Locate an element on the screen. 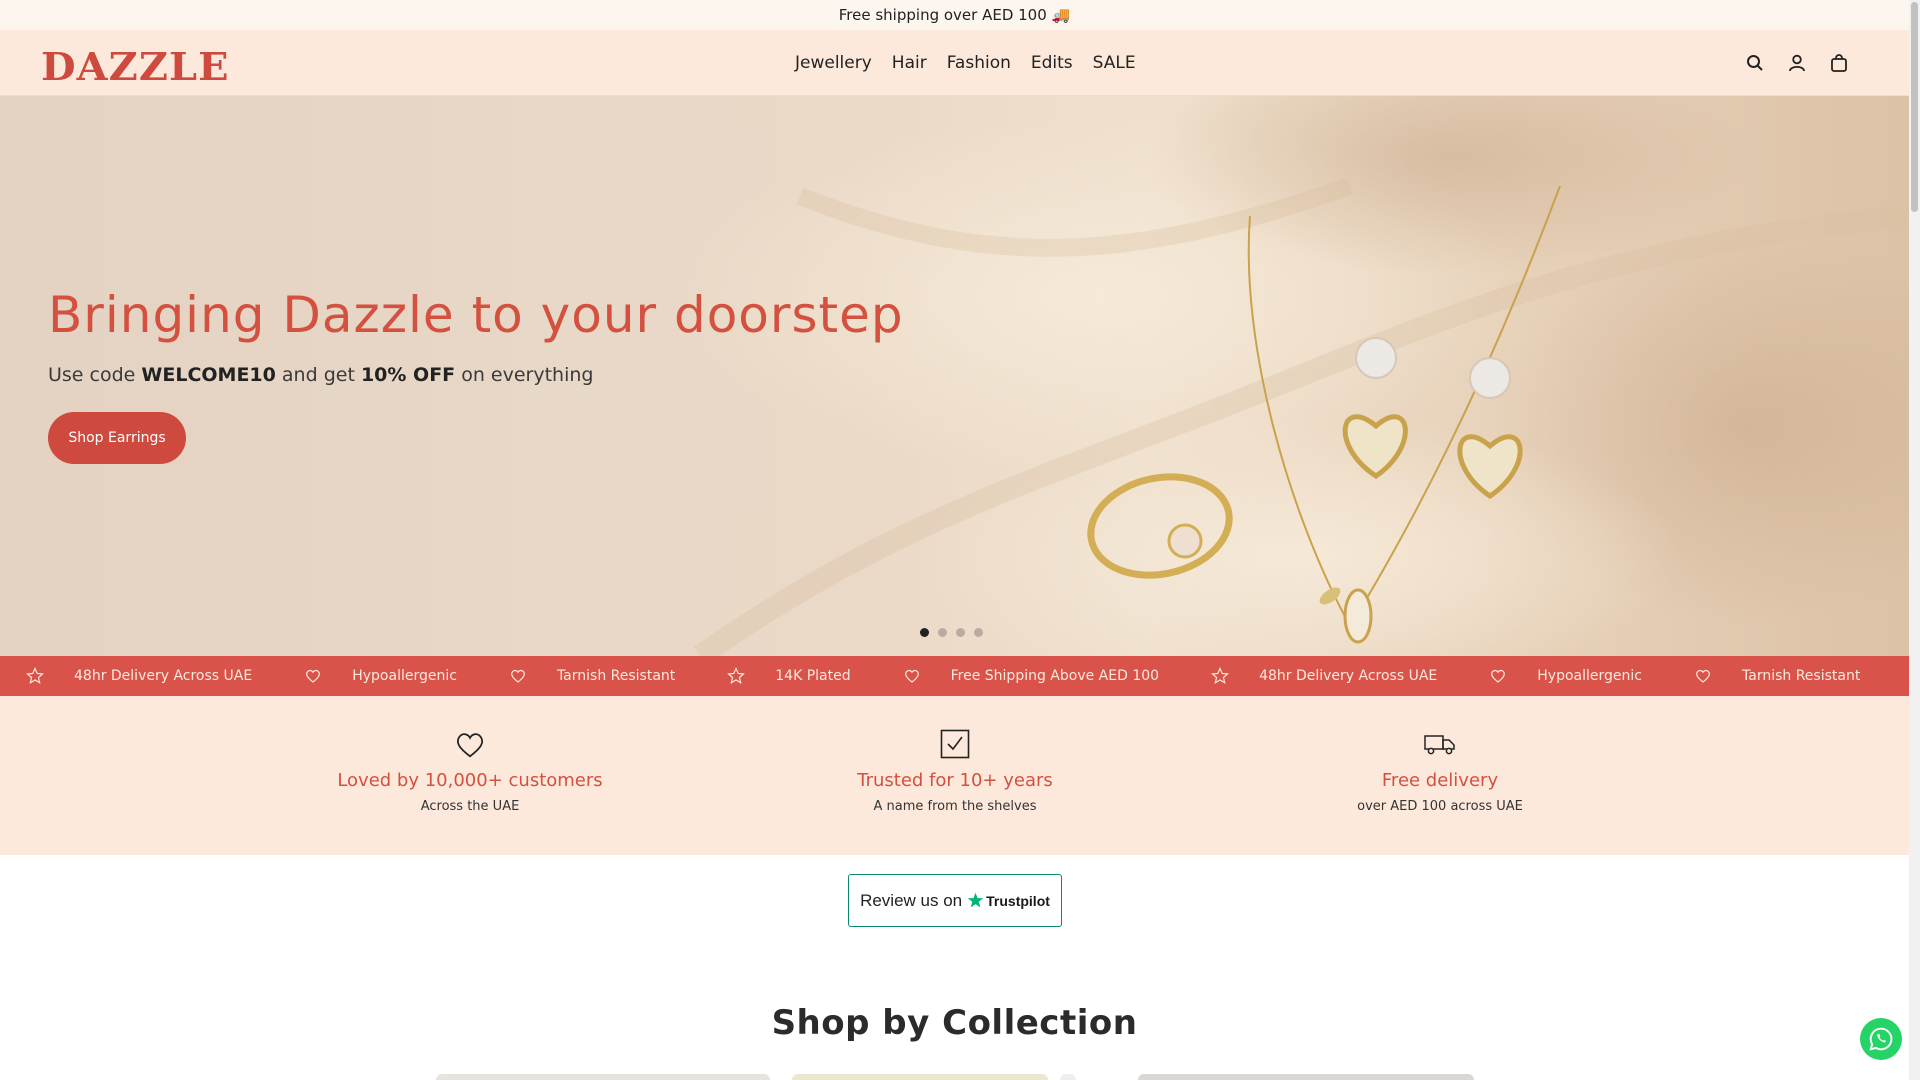  nav-item-edits: Edits is located at coordinates (1052, 63).